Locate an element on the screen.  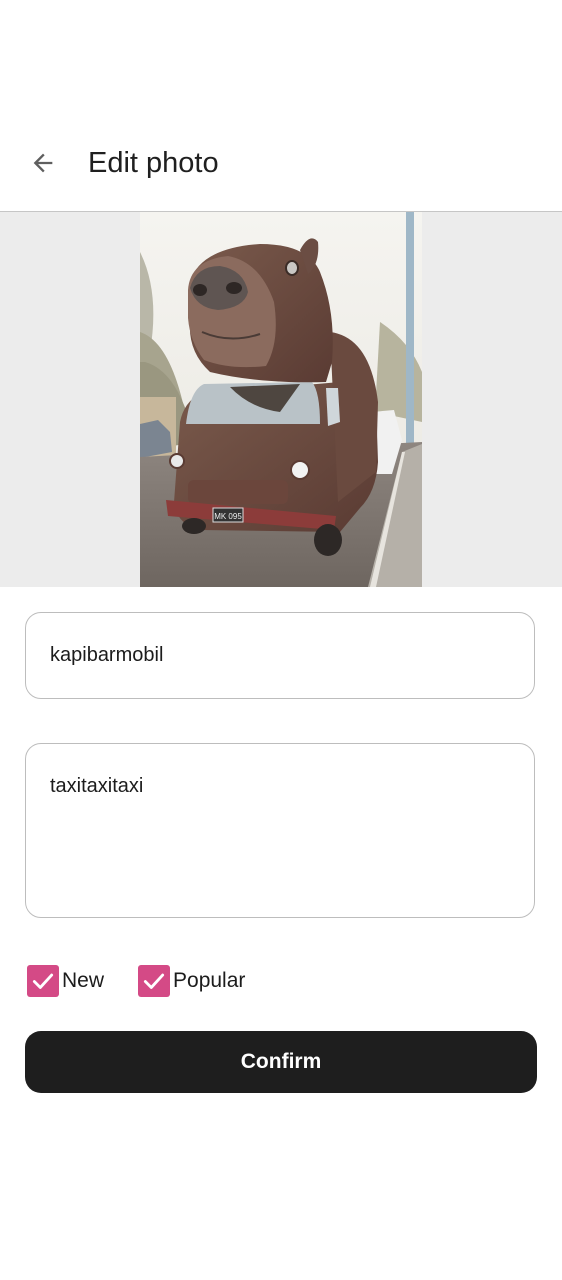
checkbox-popular-box is located at coordinates (154, 981).